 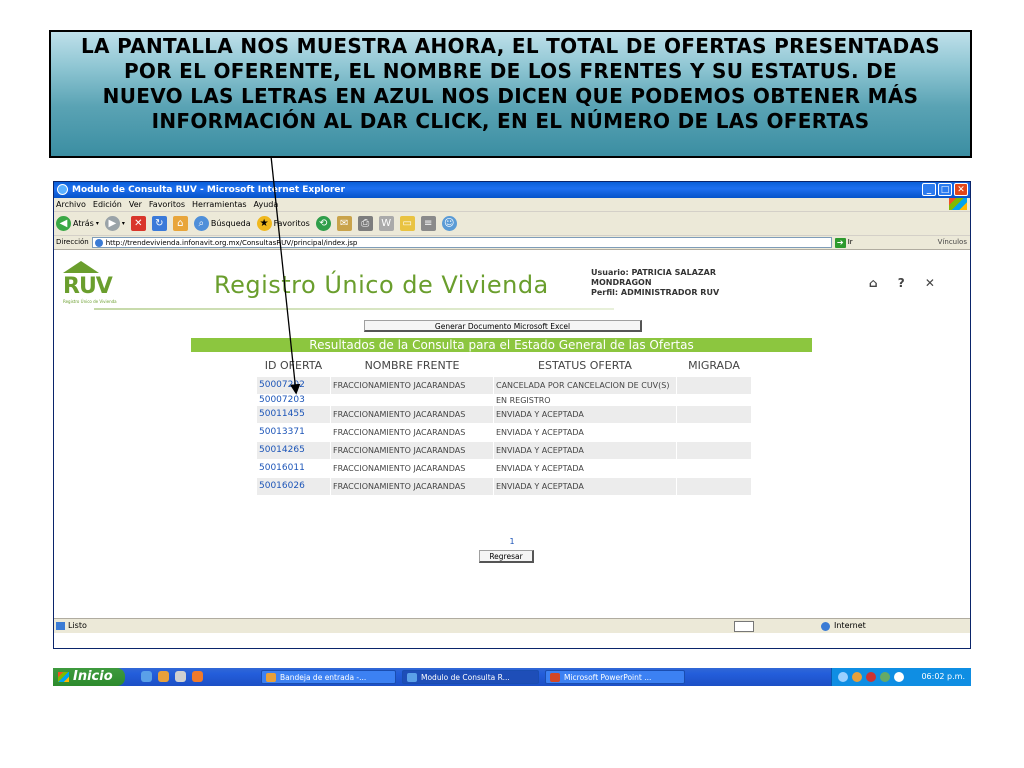 I want to click on header-icons: ⌂ ? ✕, so click(x=906, y=283).